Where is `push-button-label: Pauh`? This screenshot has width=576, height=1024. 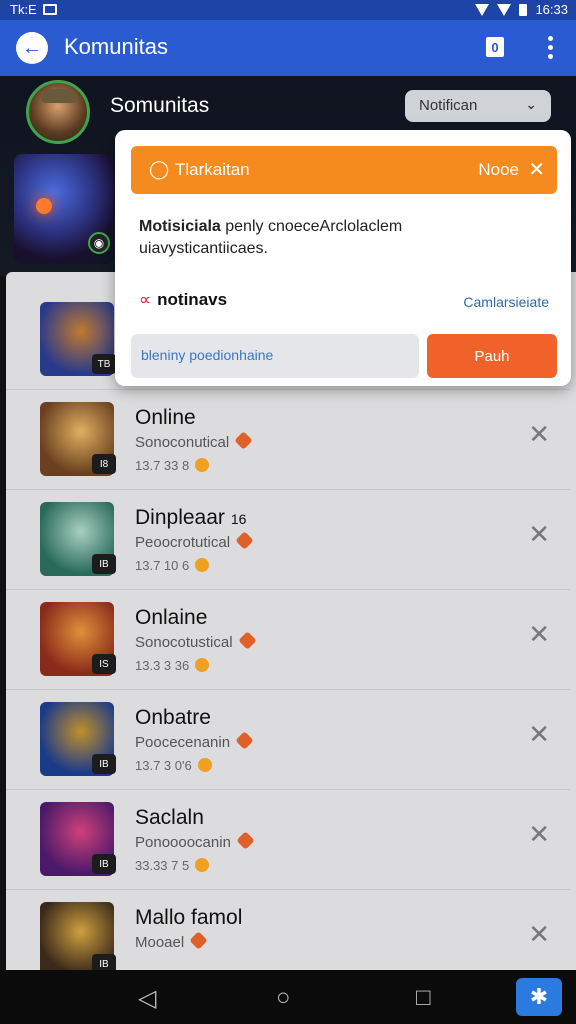 push-button-label: Pauh is located at coordinates (492, 356).